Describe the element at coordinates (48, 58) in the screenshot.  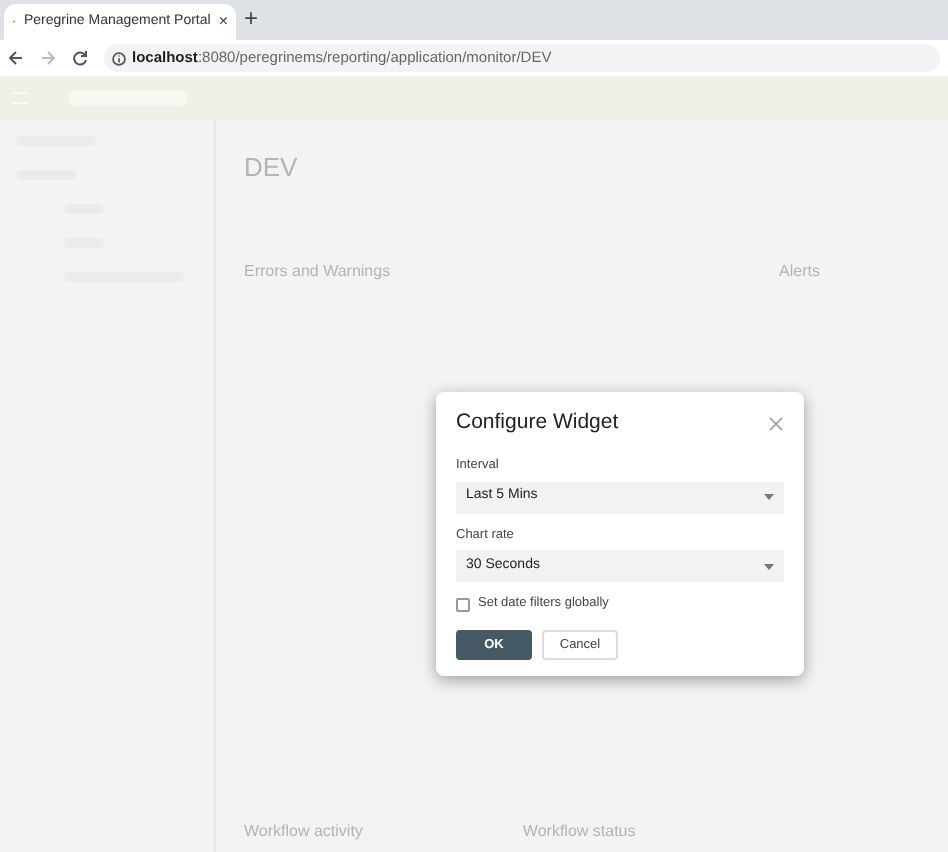
I see `forward-icon` at that location.